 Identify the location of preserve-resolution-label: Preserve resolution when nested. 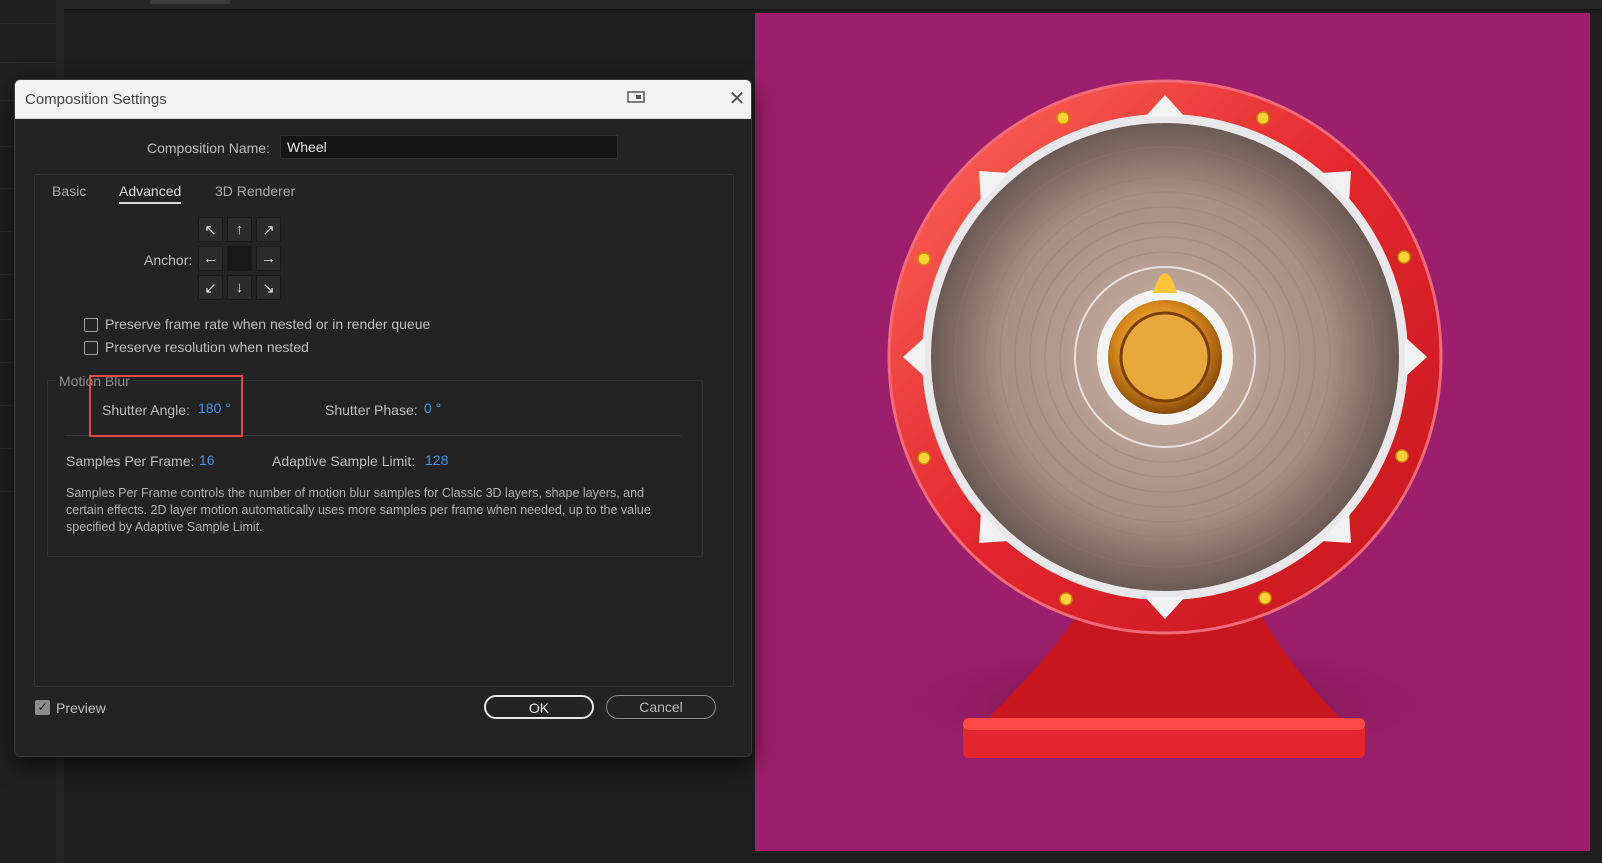
(207, 347).